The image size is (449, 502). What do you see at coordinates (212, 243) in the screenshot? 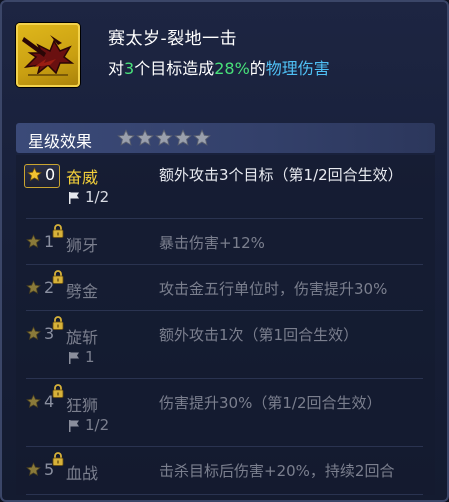
I see `effect-description: 暴击伤害+12%` at bounding box center [212, 243].